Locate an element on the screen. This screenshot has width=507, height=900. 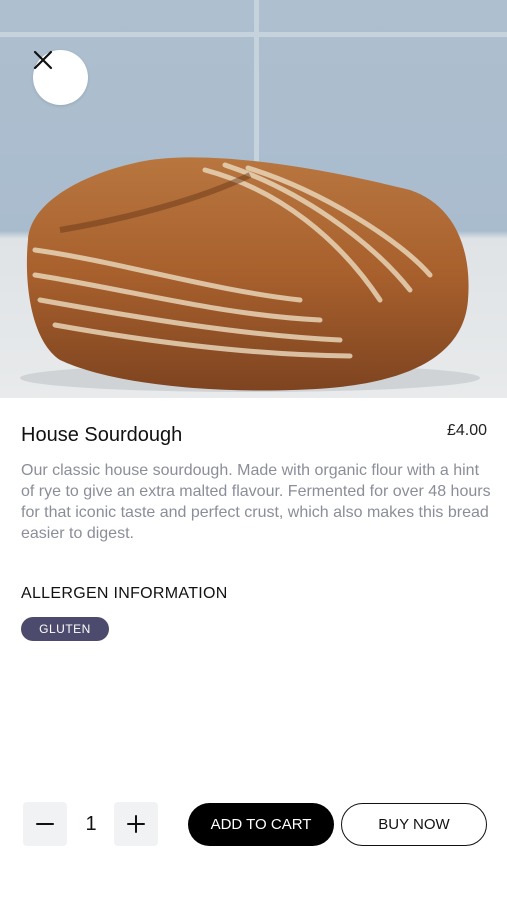
quantity-value: 1 is located at coordinates (91, 823).